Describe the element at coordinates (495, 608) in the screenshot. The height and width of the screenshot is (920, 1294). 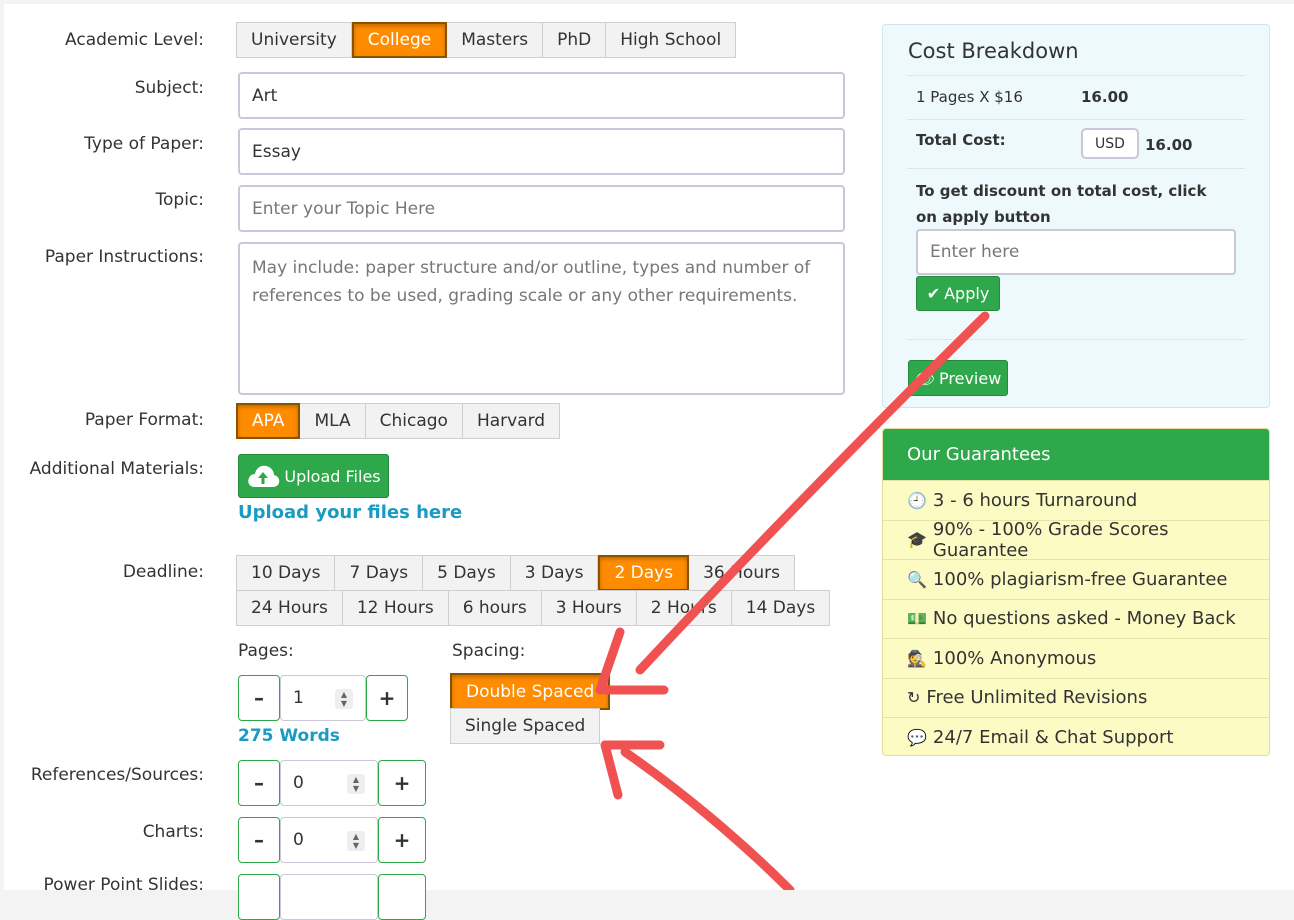
I see `deadline-6-hours: 6 hours` at that location.